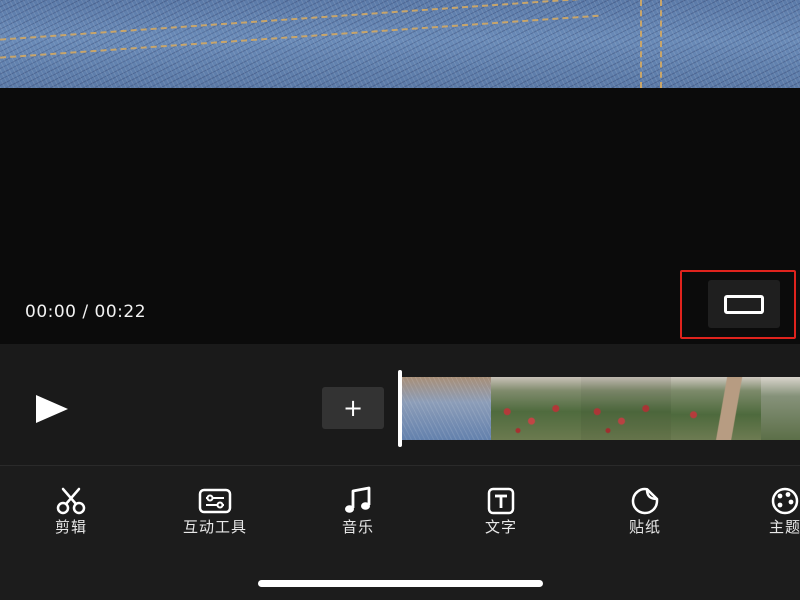  What do you see at coordinates (762, 511) in the screenshot?
I see `tool-theme: 主题` at bounding box center [762, 511].